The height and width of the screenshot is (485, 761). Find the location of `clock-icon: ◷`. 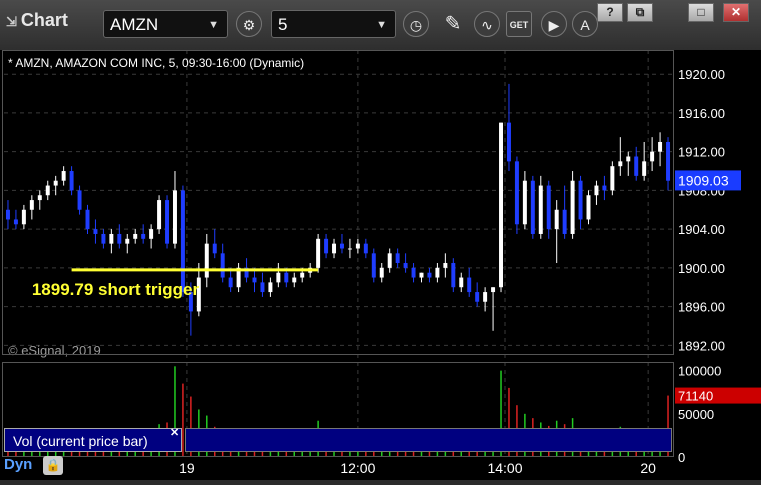

clock-icon: ◷ is located at coordinates (416, 24).